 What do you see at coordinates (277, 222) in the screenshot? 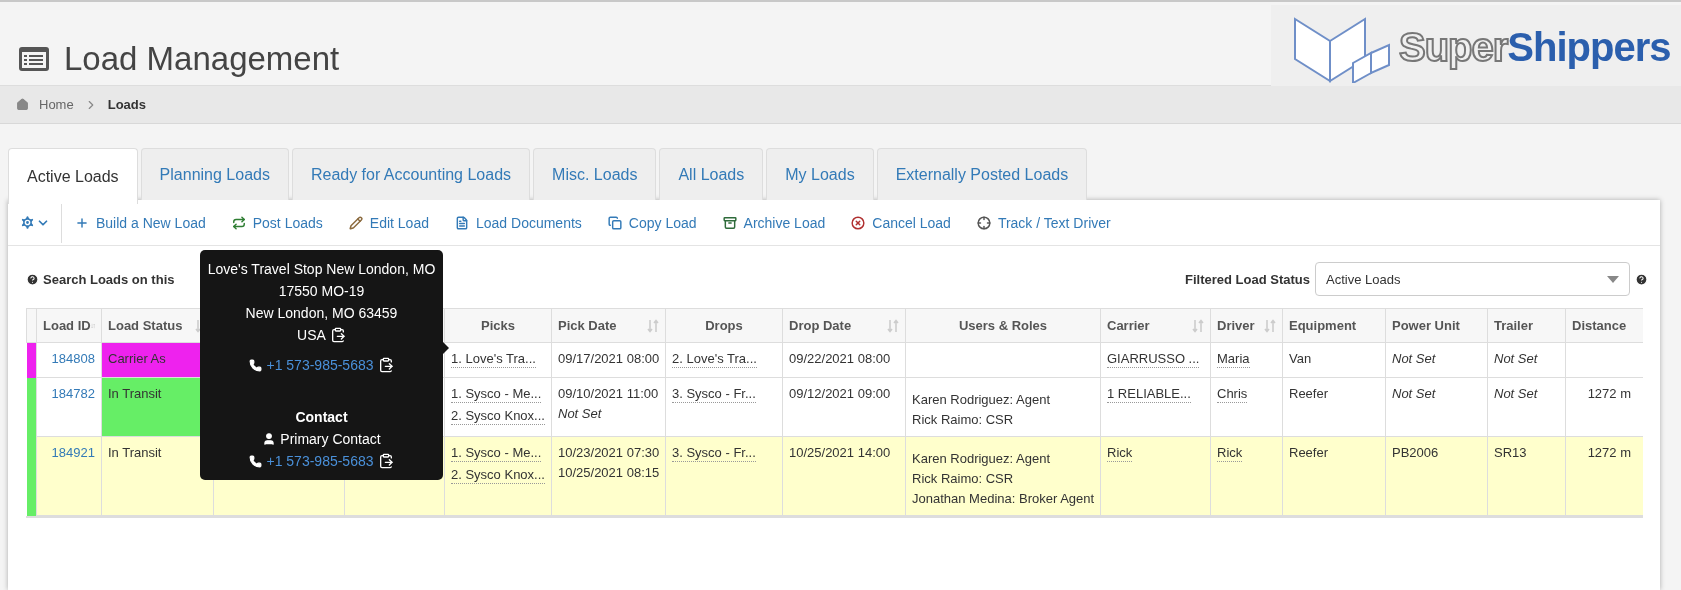
I see `toolbar-button: Post Loads` at bounding box center [277, 222].